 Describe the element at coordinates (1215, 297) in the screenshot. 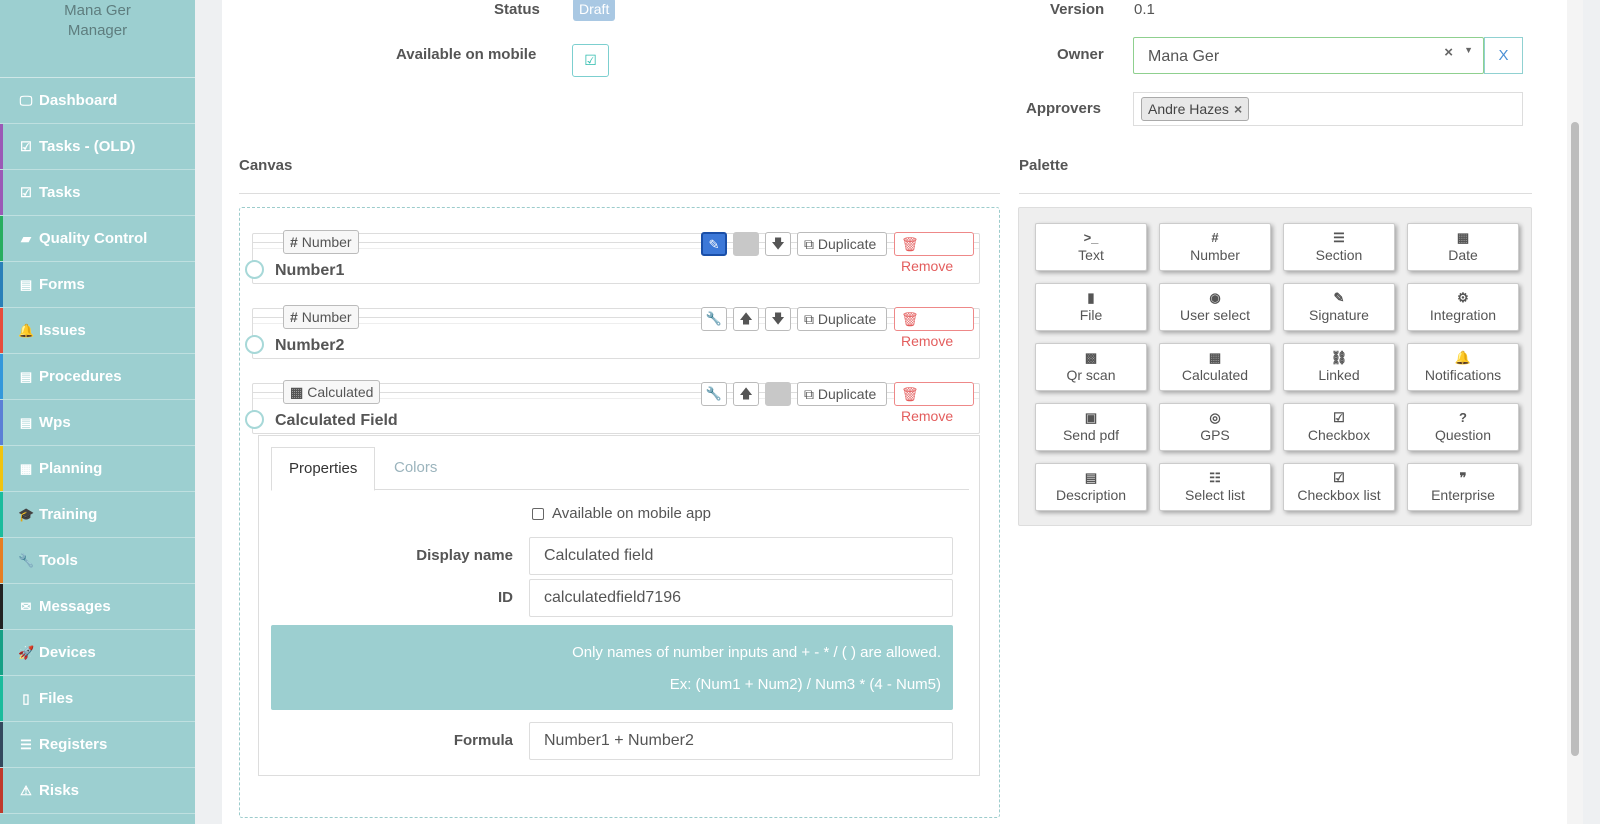

I see `palette-icon: ◉` at that location.